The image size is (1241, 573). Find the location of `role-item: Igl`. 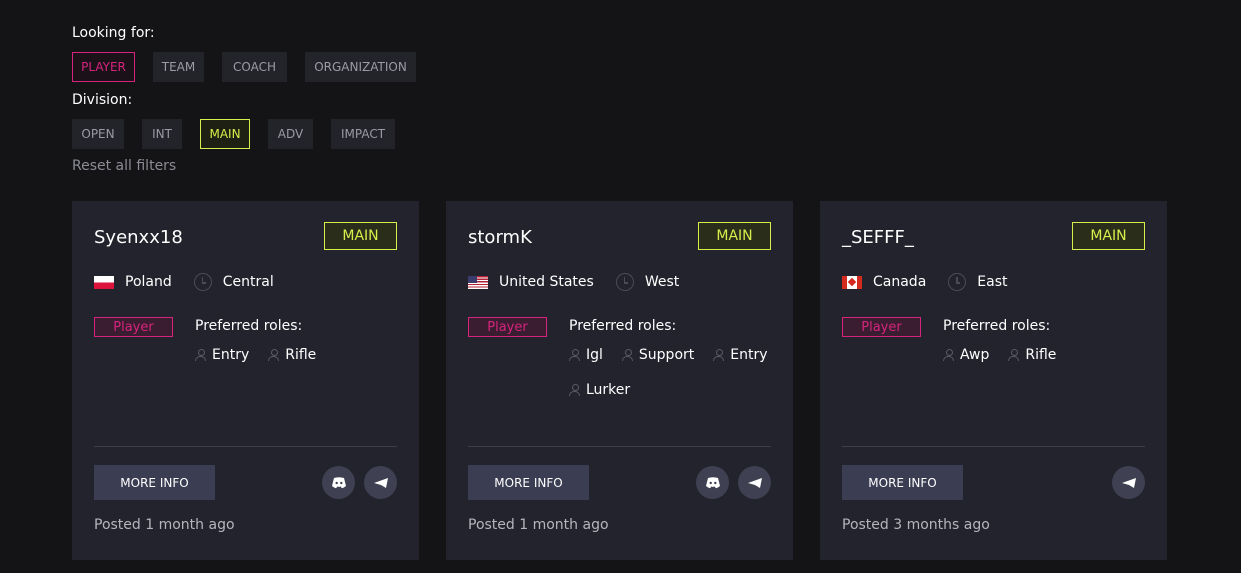

role-item: Igl is located at coordinates (586, 355).